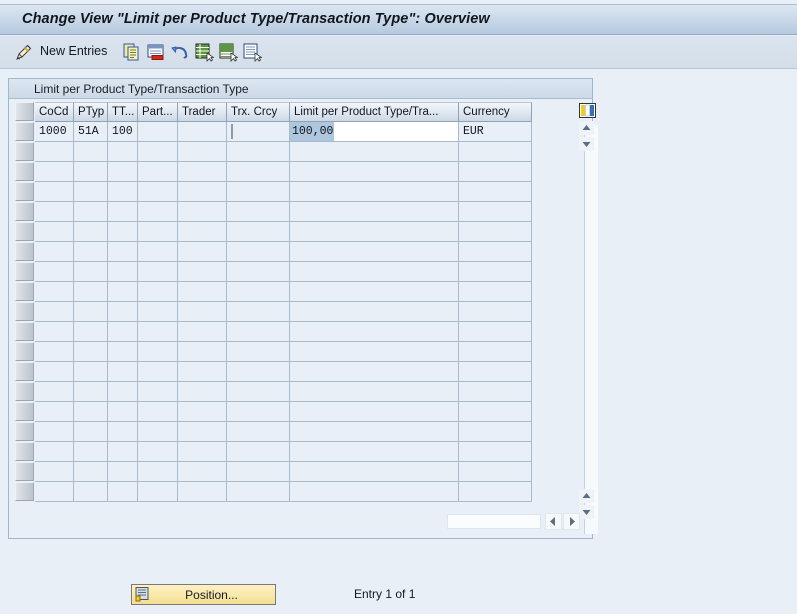 This screenshot has height=614, width=797. Describe the element at coordinates (258, 112) in the screenshot. I see `column-header-trxcrcy: Trx. Crcy` at that location.